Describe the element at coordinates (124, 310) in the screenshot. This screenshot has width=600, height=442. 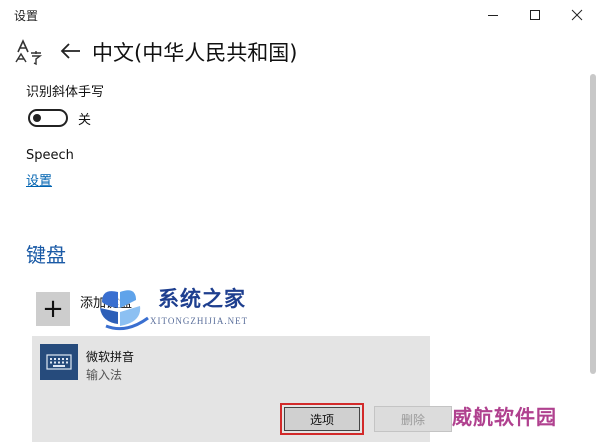
I see `watermark-logo-icon` at that location.